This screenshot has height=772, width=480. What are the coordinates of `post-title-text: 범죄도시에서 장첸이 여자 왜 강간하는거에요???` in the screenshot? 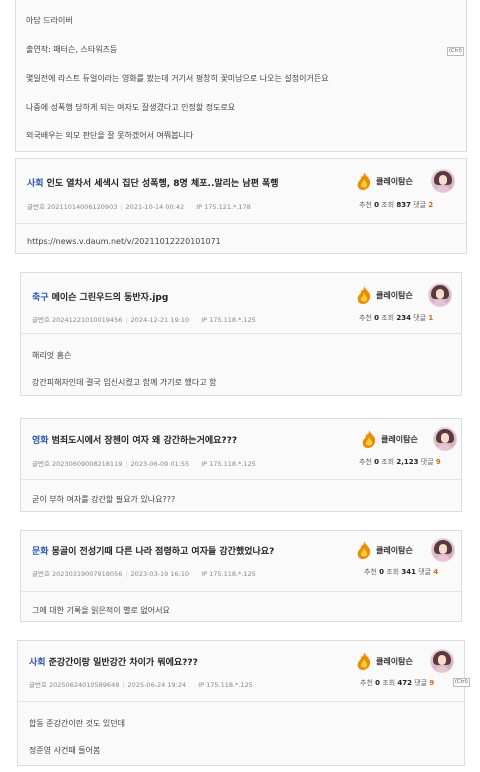 It's located at (145, 441).